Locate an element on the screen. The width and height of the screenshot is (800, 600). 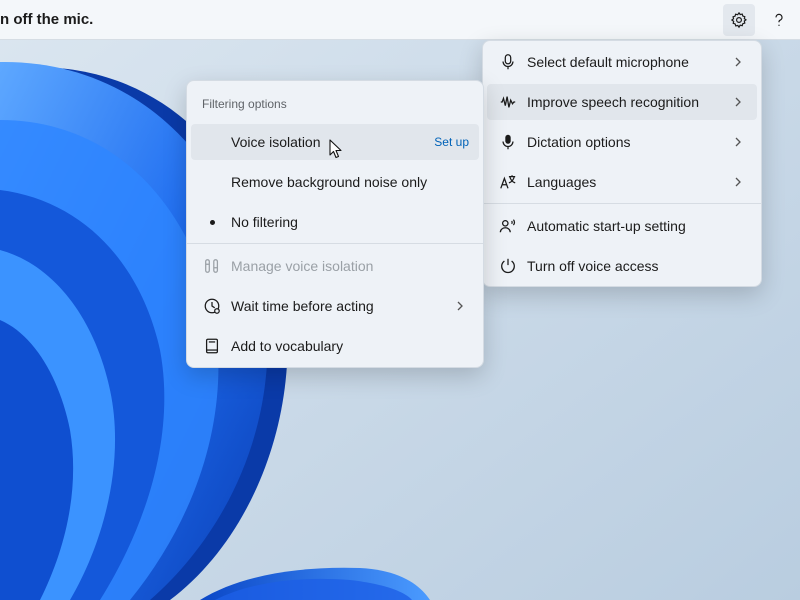
gear-icon is located at coordinates (738, 20).